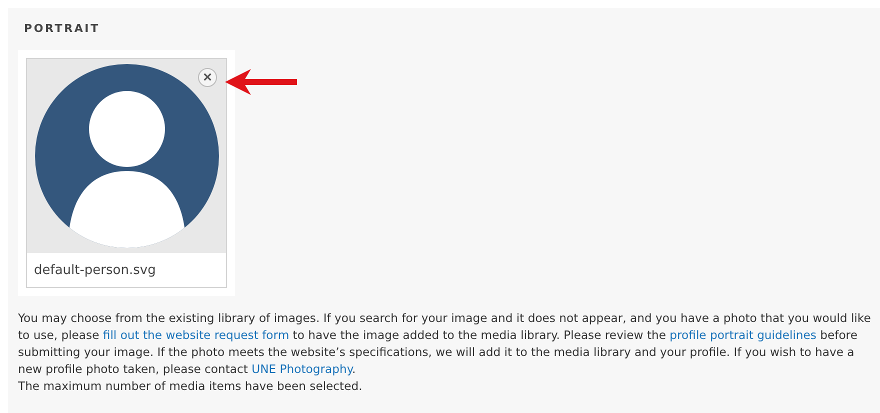 This screenshot has width=880, height=413. What do you see at coordinates (743, 335) in the screenshot?
I see `text-link: profile portrait guidelines` at bounding box center [743, 335].